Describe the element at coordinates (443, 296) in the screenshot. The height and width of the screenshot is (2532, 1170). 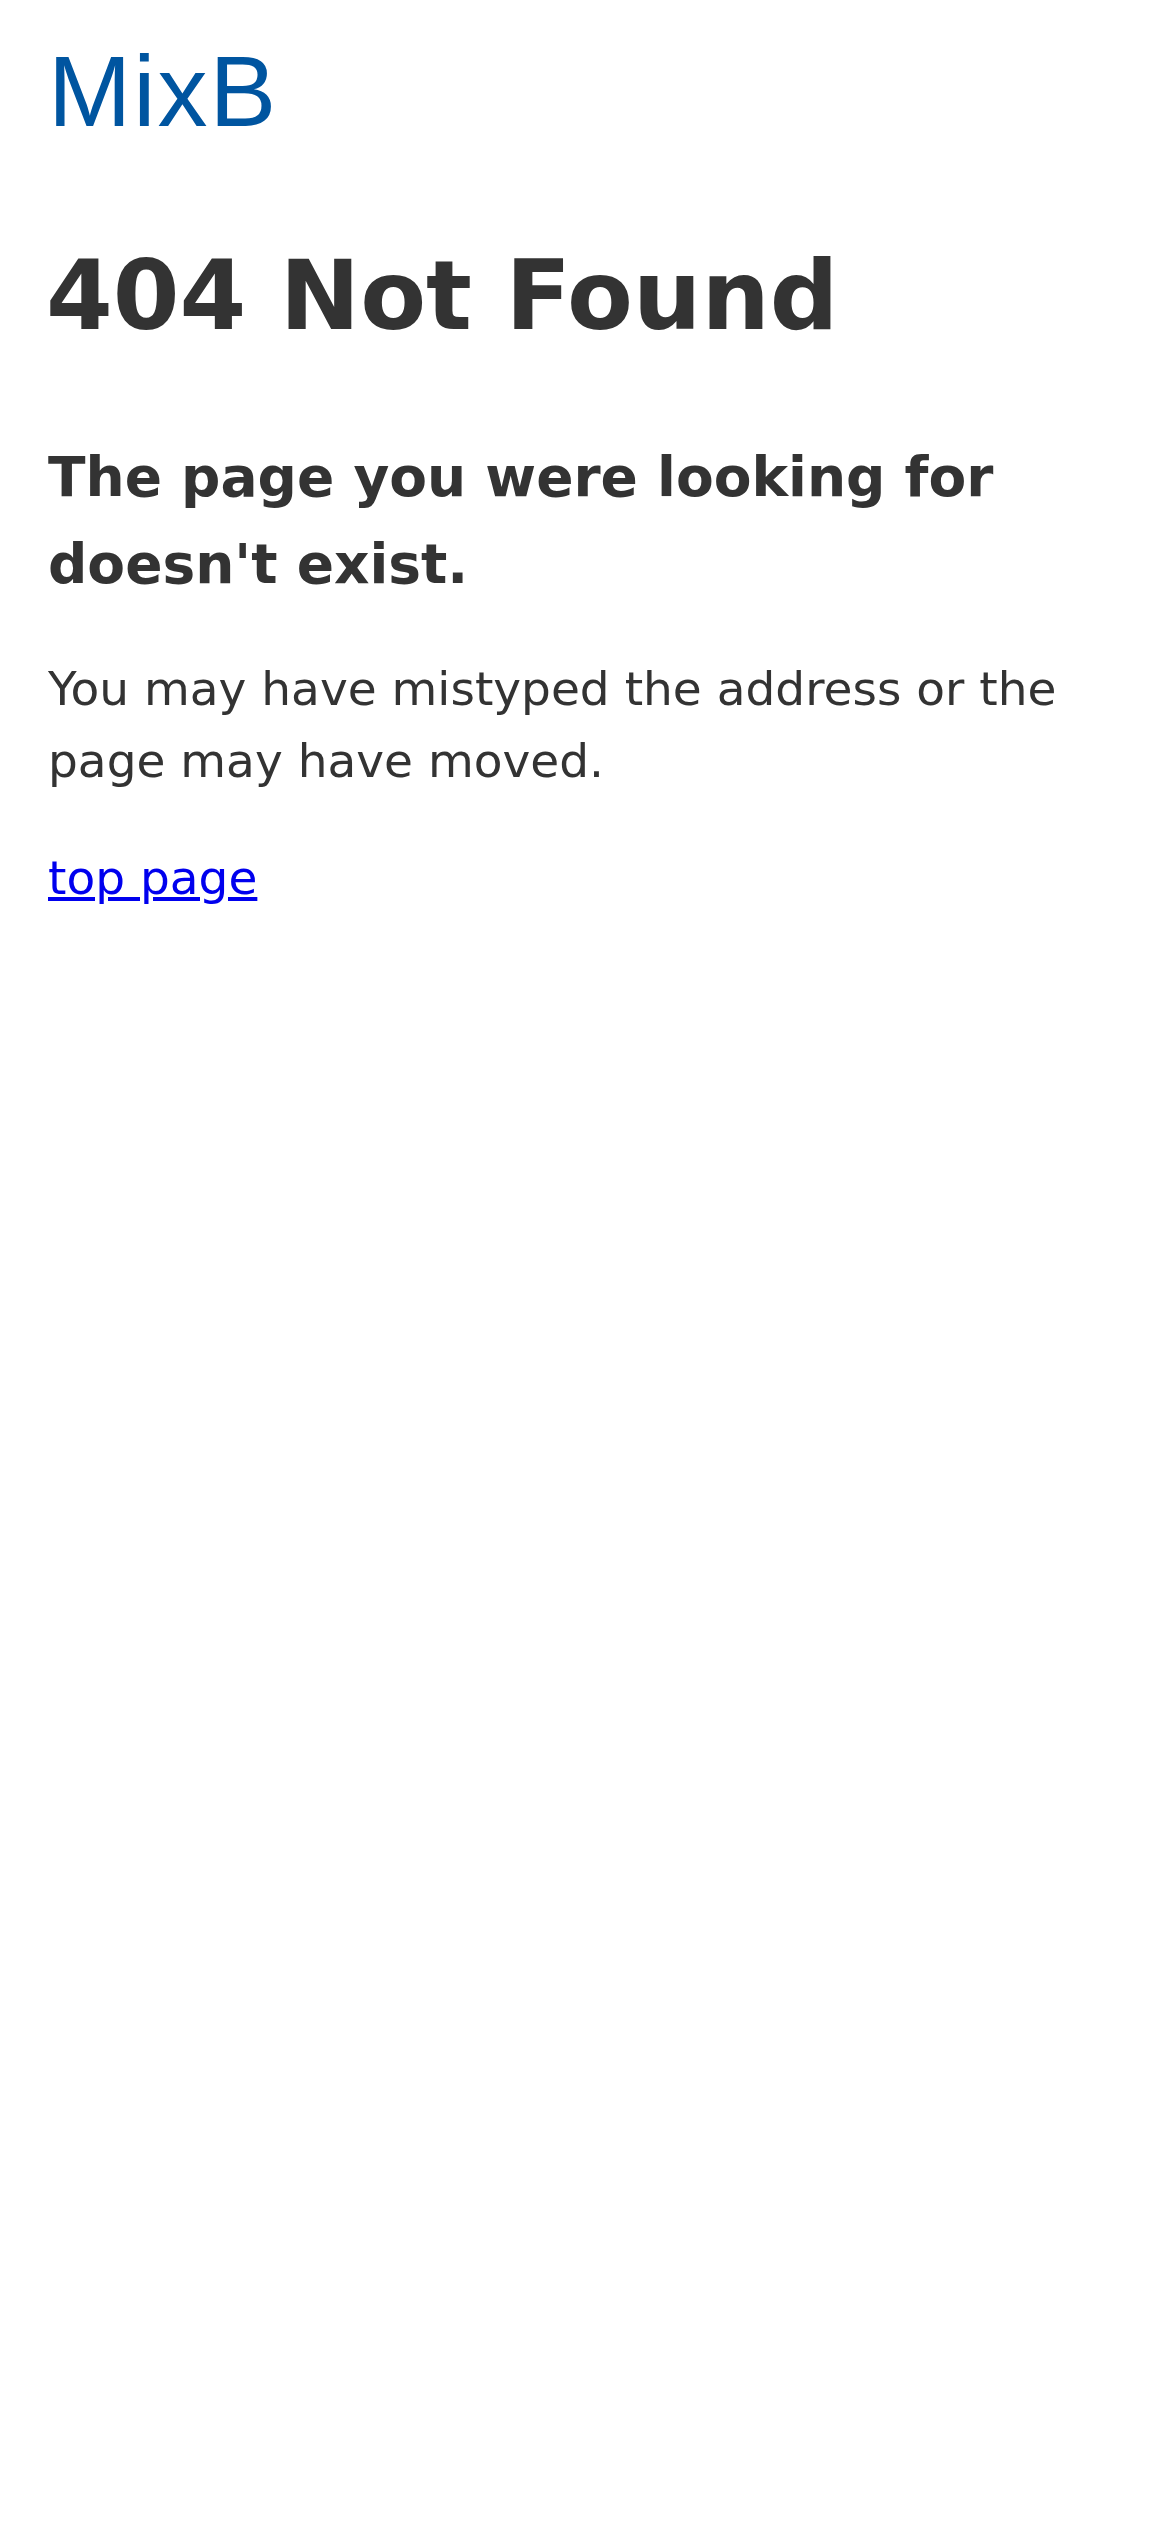
I see `page-title: 404 Not Found` at that location.